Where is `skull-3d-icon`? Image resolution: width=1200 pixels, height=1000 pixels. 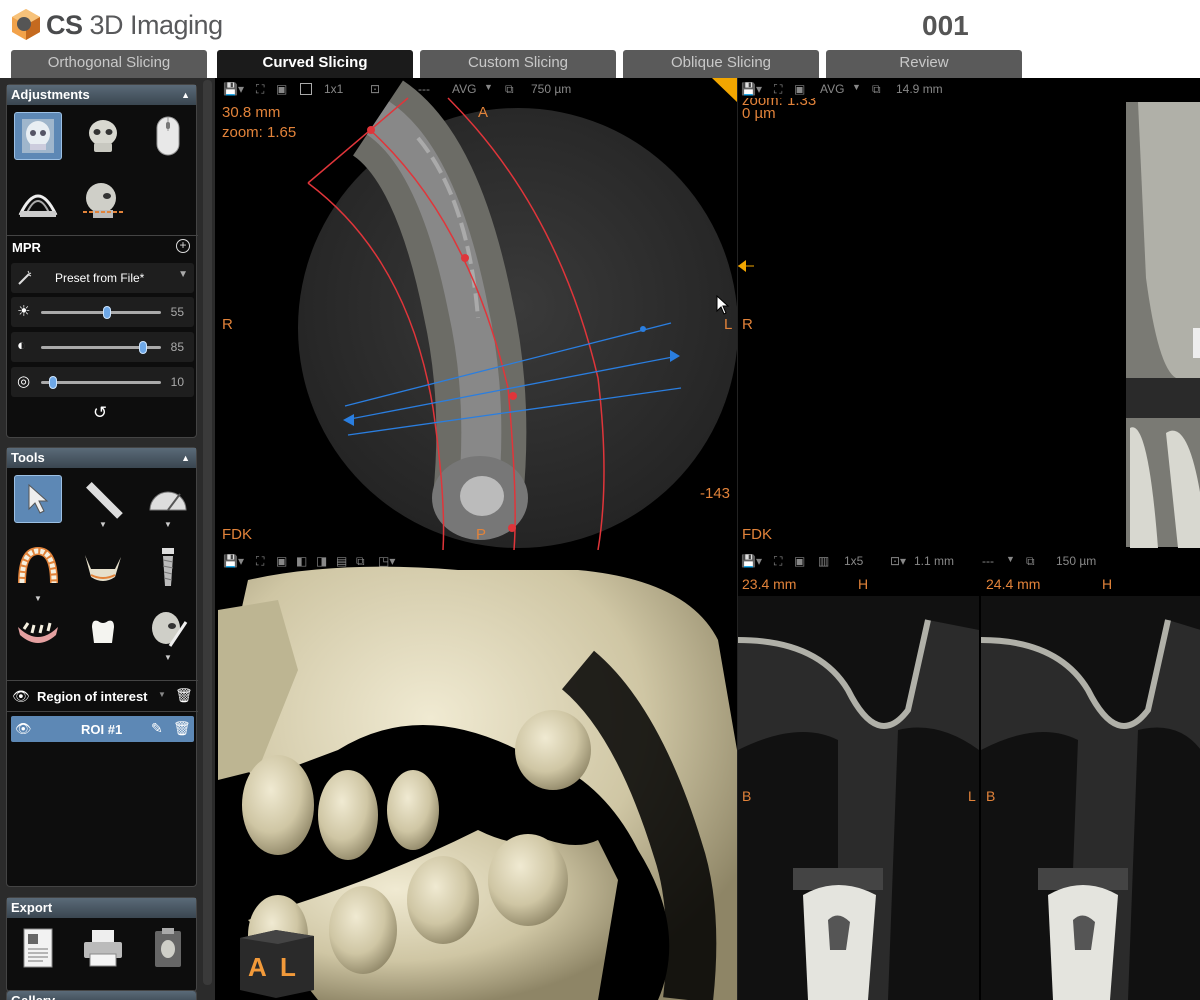
skull-3d-icon is located at coordinates (103, 136).